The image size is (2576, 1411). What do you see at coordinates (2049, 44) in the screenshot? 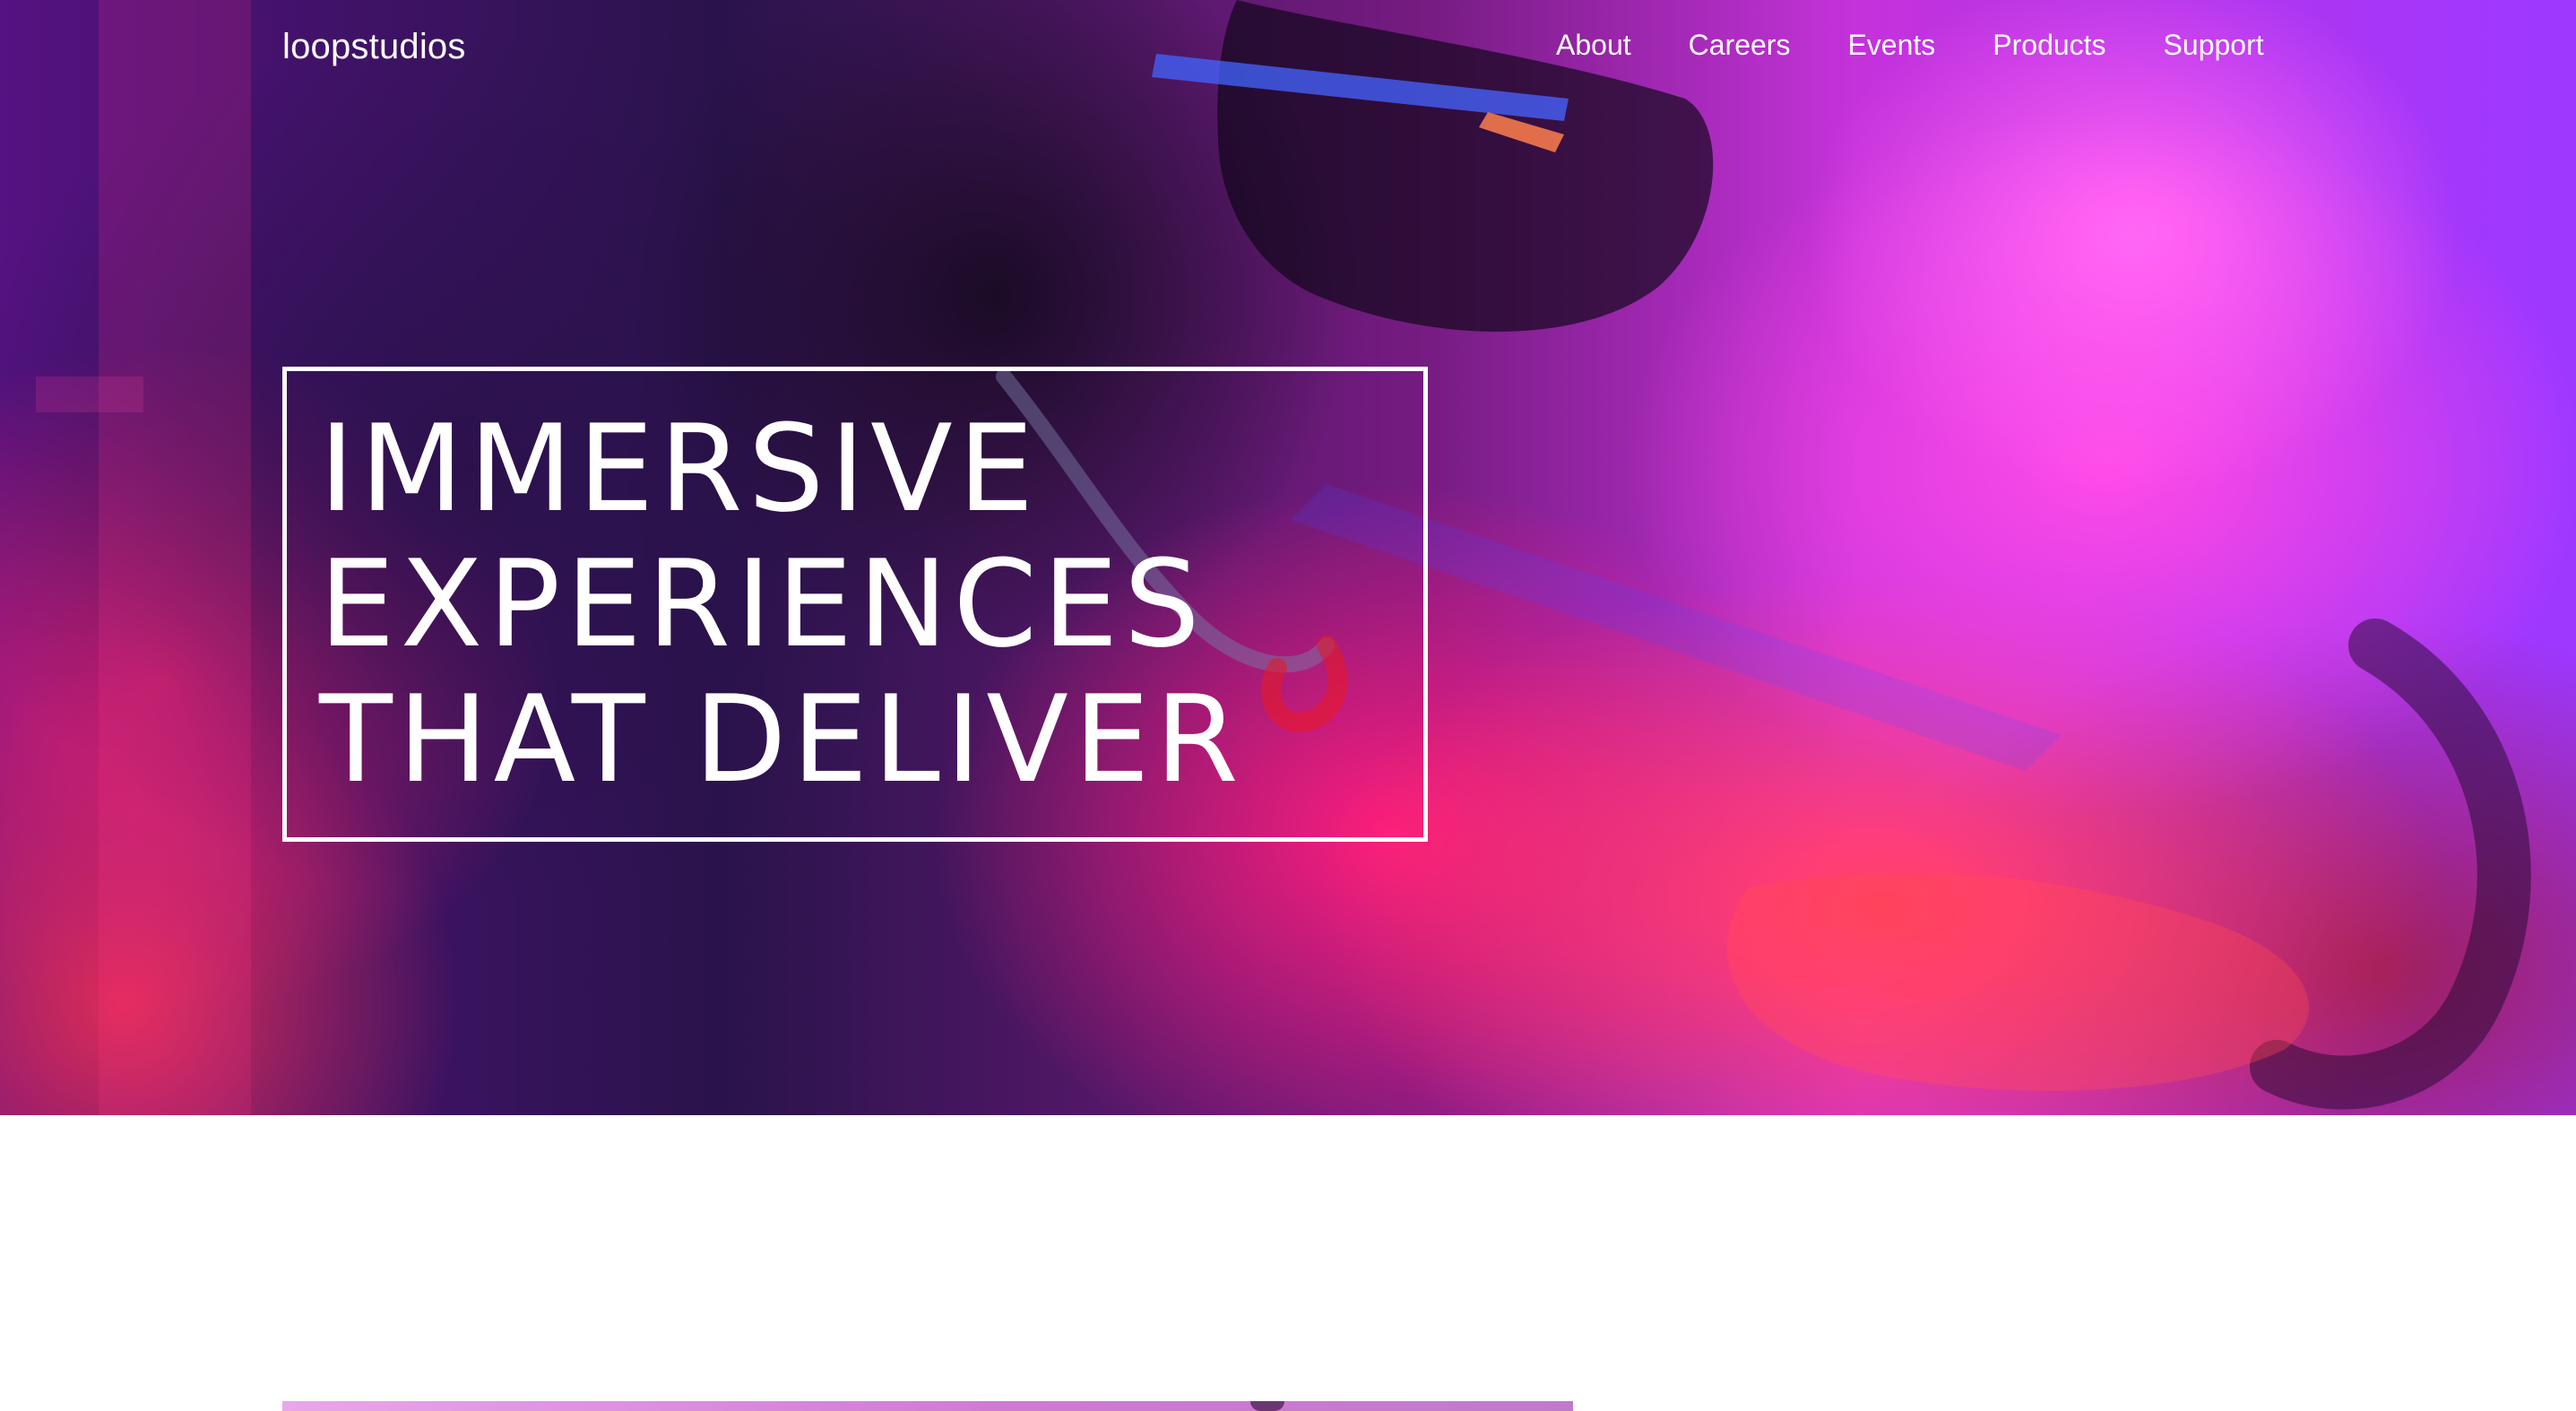
I see `nav-products: Products` at bounding box center [2049, 44].